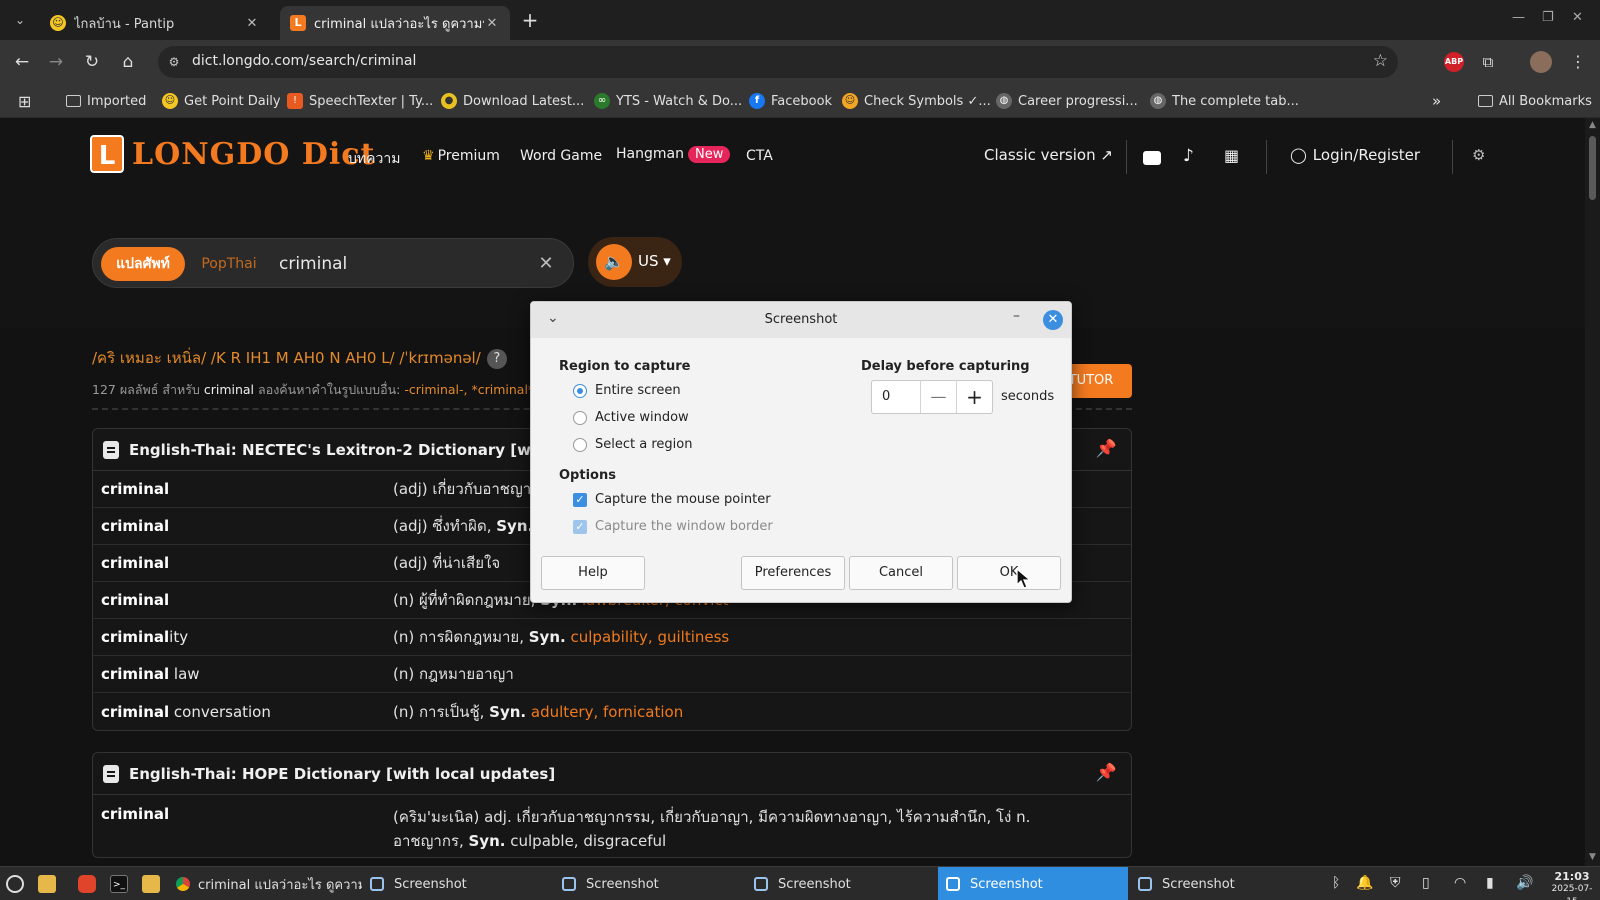 This screenshot has width=1600, height=900. What do you see at coordinates (612, 674) in the screenshot?
I see `table-row: criminal law (n) กฎหมายอาญา` at bounding box center [612, 674].